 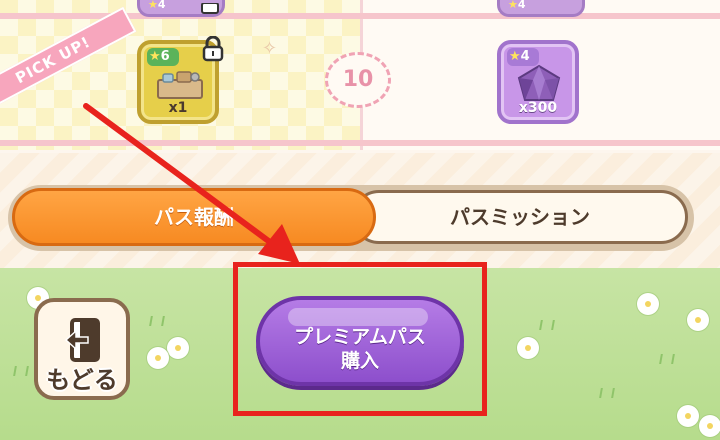 I want to click on sparkle-icon: ✧, so click(x=270, y=48).